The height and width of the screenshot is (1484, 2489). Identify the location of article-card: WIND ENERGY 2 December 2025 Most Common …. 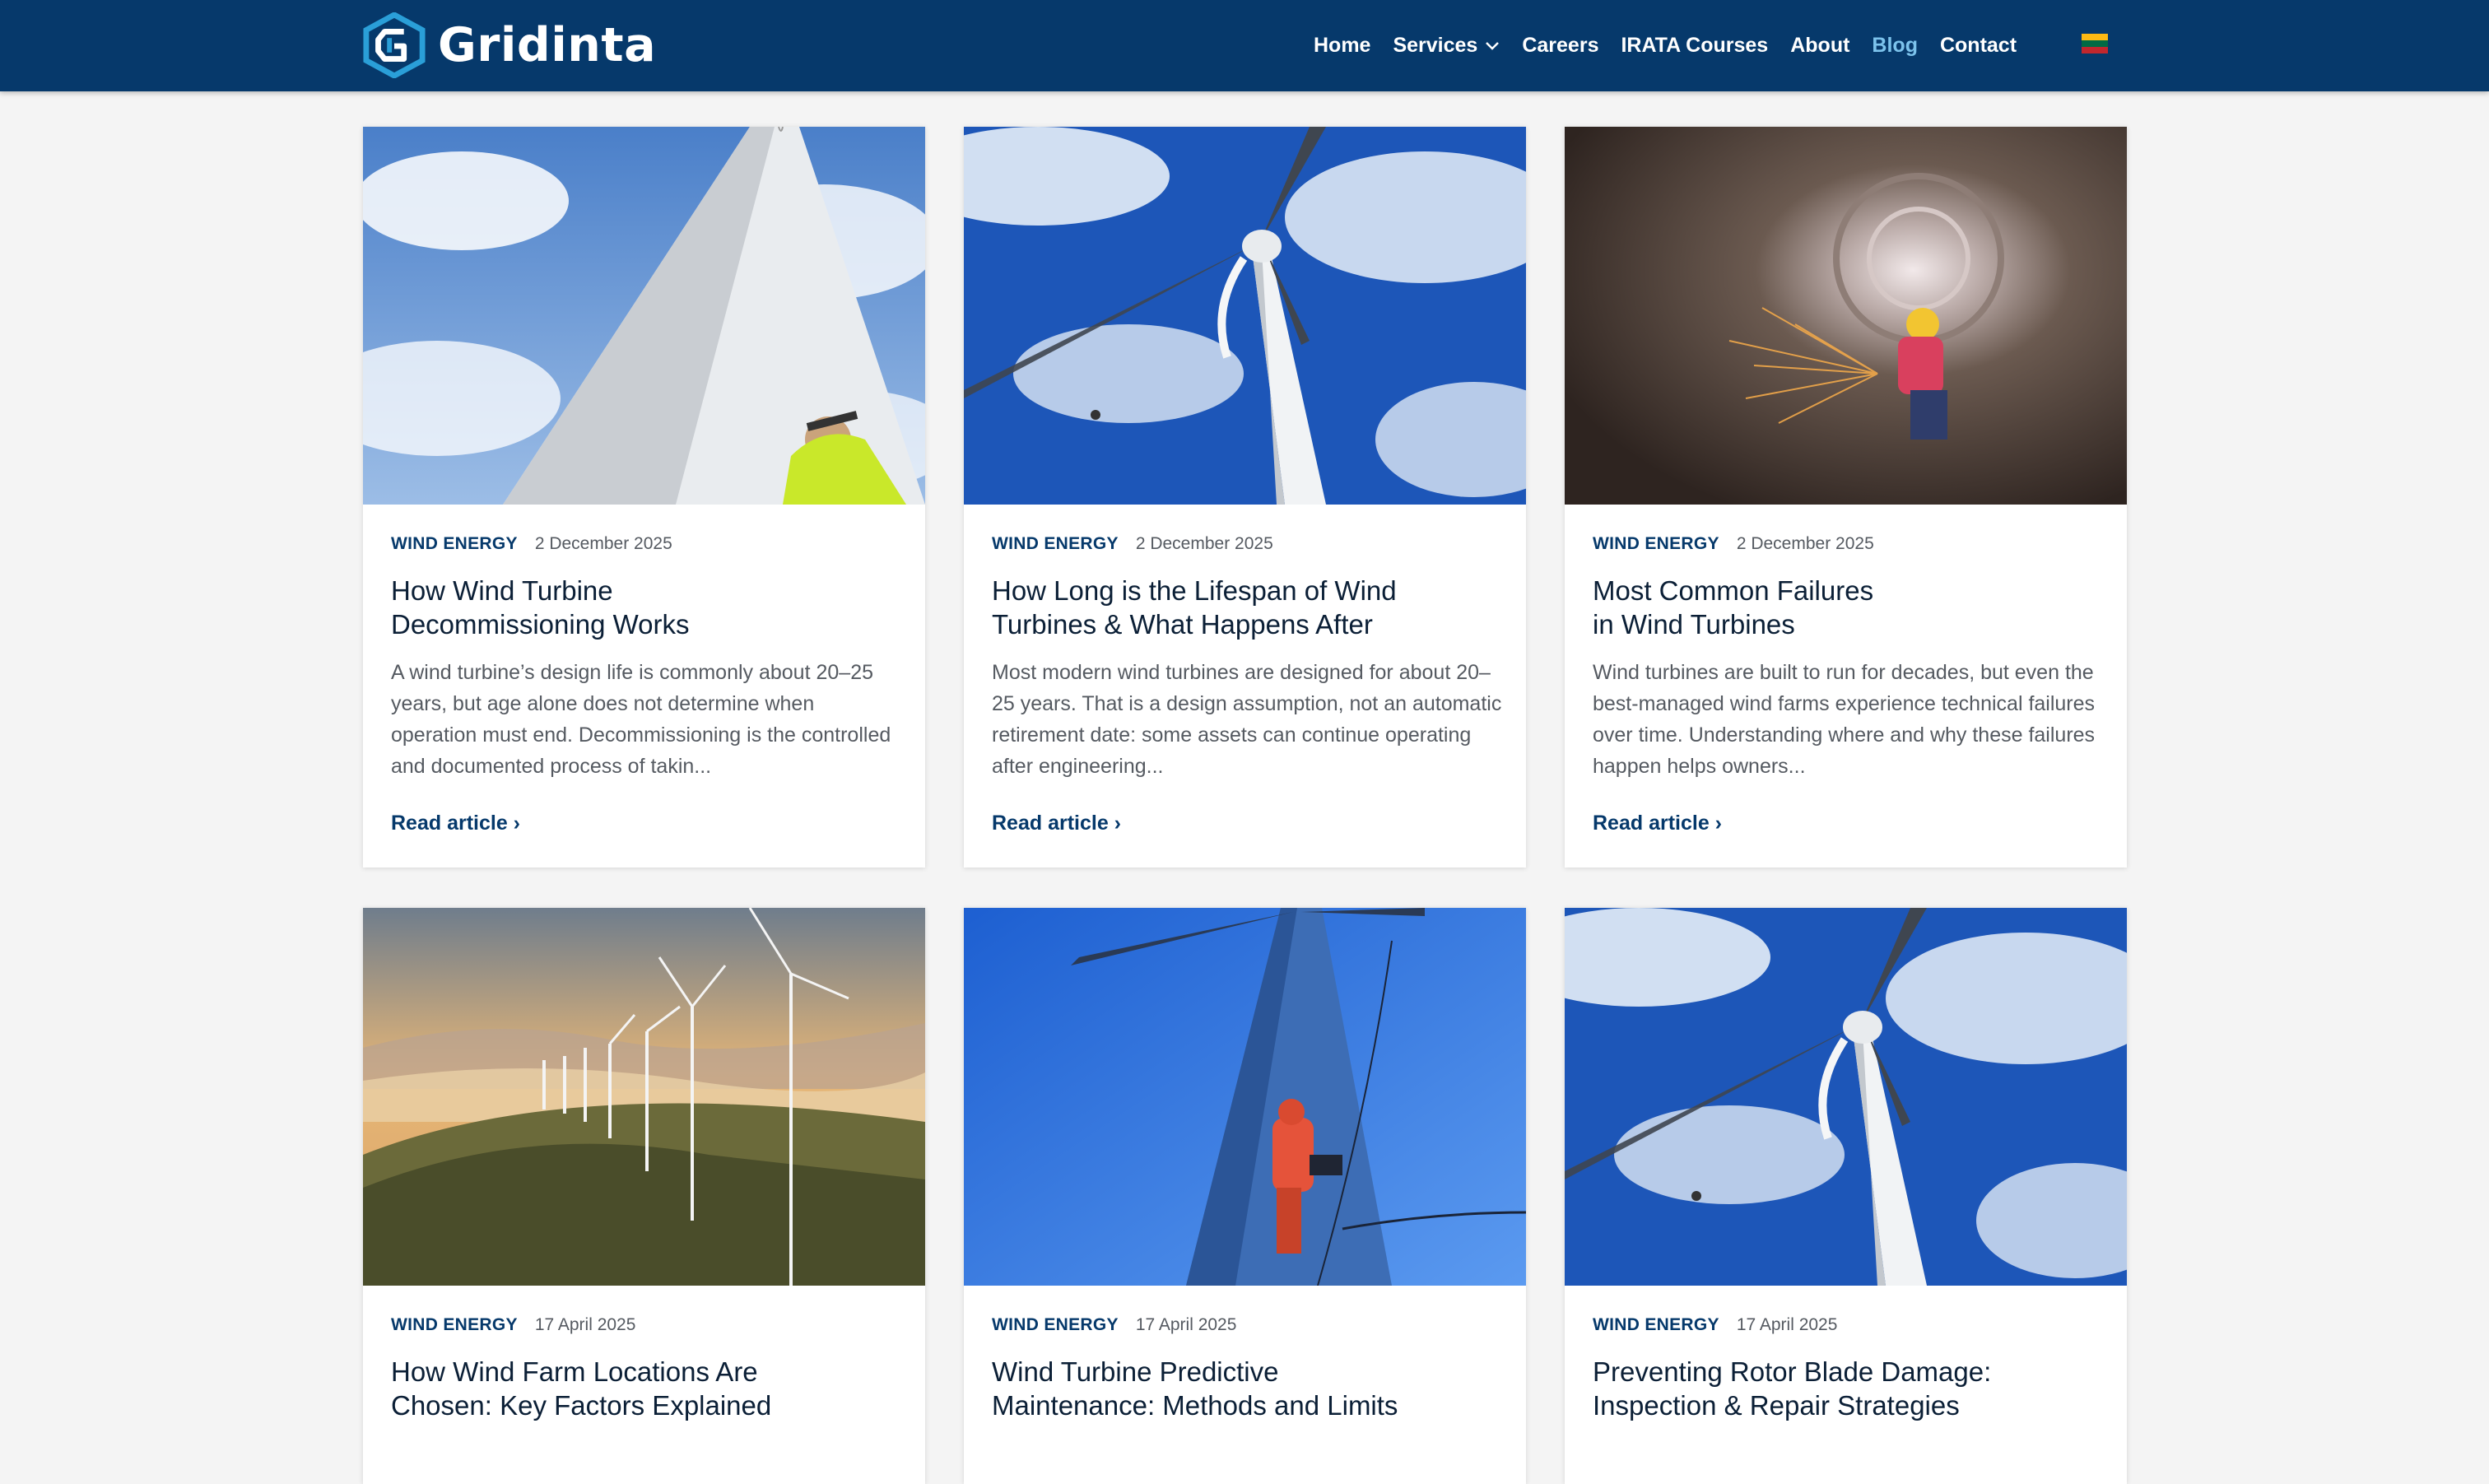
(1846, 497).